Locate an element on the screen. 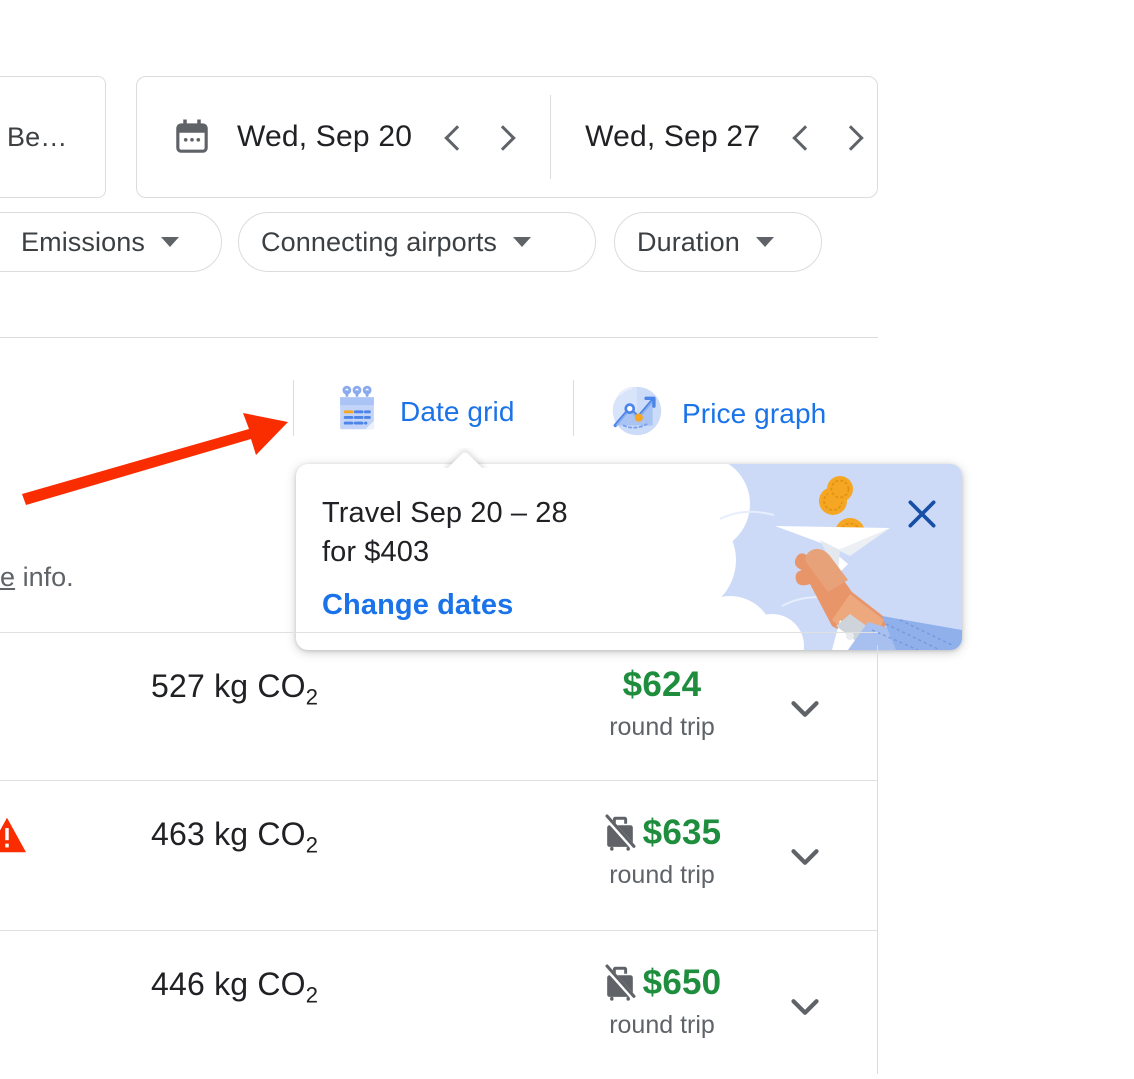  emissions-value: 527 kg CO2 is located at coordinates (235, 689).